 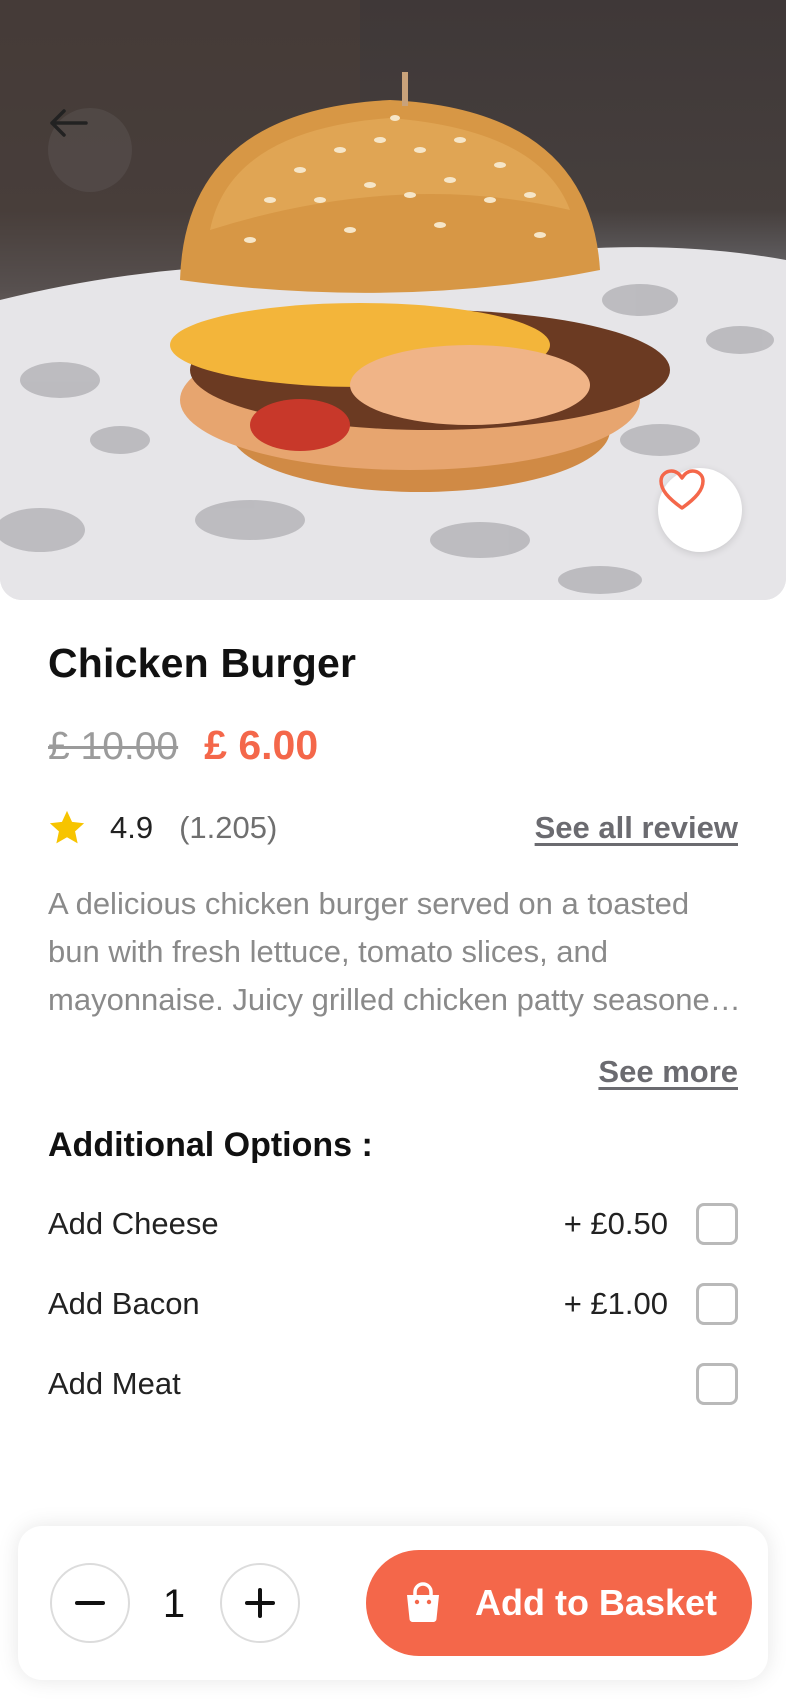 I want to click on option-price: + £1.00, so click(x=615, y=1303).